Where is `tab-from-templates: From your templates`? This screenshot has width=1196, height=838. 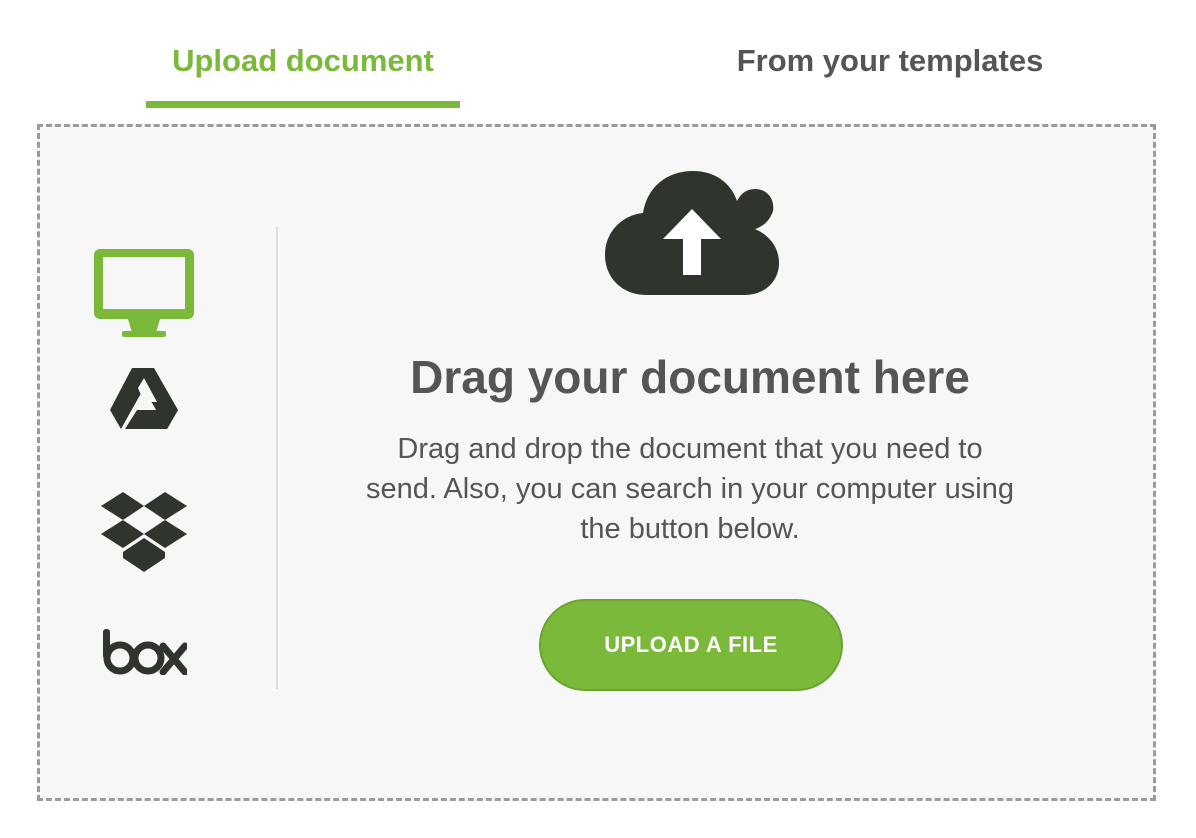 tab-from-templates: From your templates is located at coordinates (890, 69).